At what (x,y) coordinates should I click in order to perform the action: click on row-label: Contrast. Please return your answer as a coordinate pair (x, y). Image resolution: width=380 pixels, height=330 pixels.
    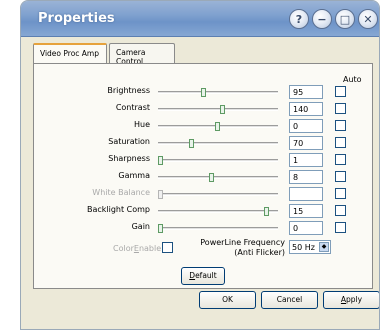
    Looking at the image, I should click on (85, 109).